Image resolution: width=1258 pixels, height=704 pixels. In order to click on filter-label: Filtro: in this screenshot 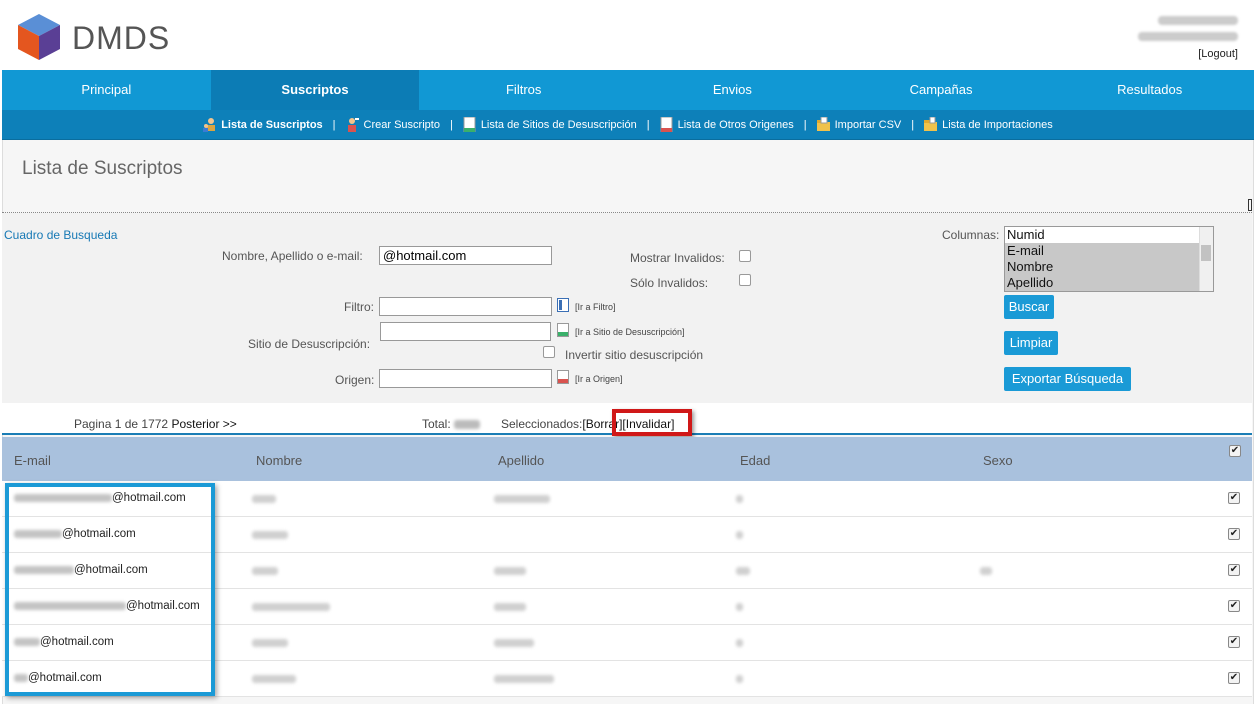, I will do `click(359, 307)`.